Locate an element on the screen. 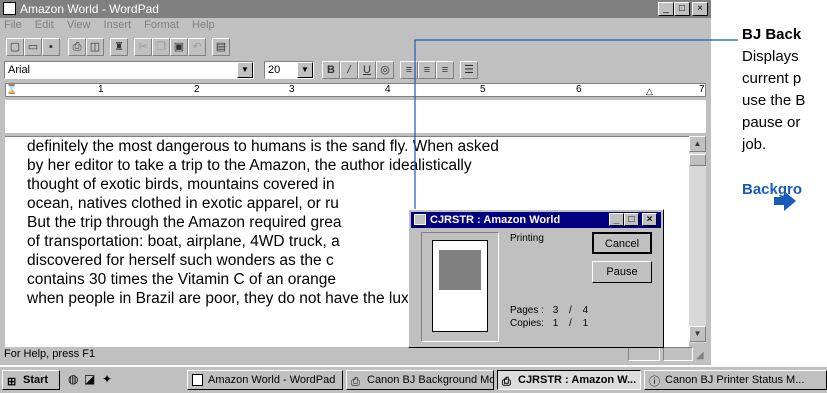 The height and width of the screenshot is (393, 827). channel-icon: ✦ is located at coordinates (107, 379).